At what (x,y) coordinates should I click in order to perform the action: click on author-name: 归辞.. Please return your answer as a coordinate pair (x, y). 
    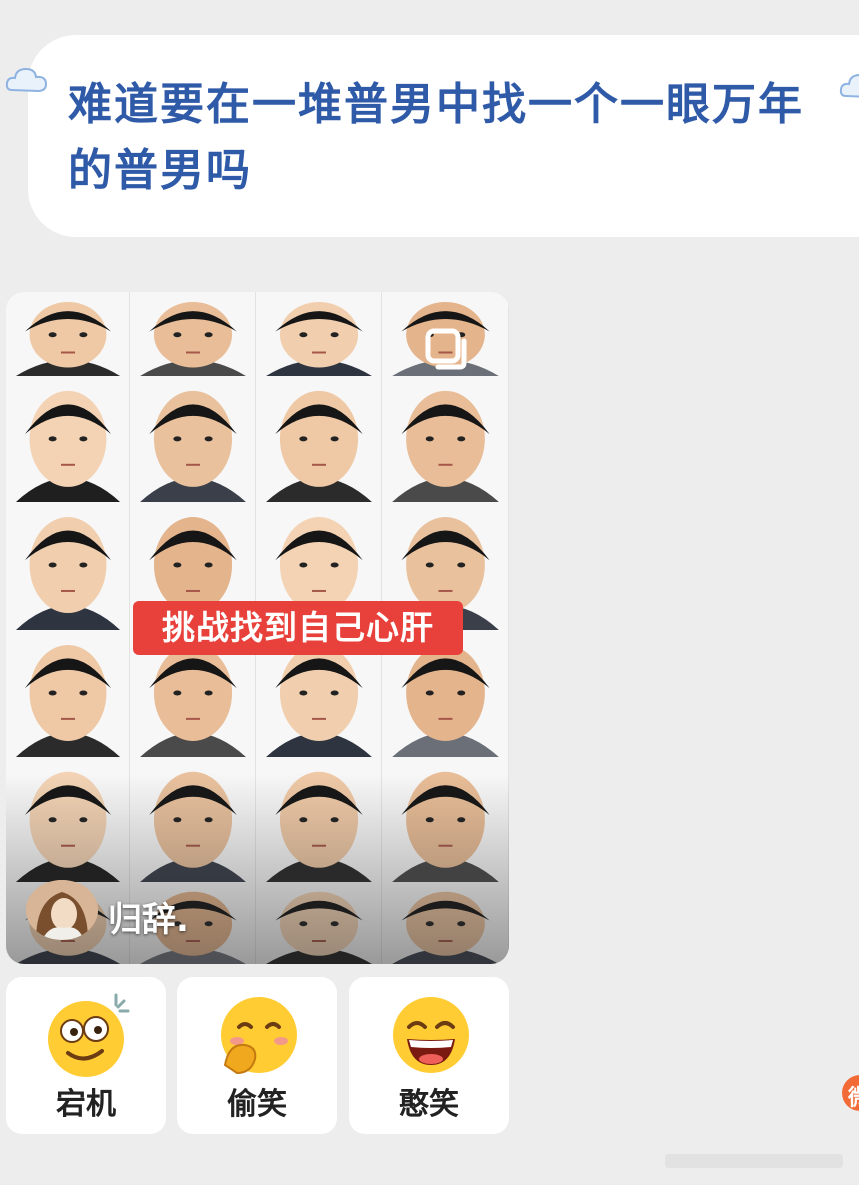
    Looking at the image, I should click on (148, 916).